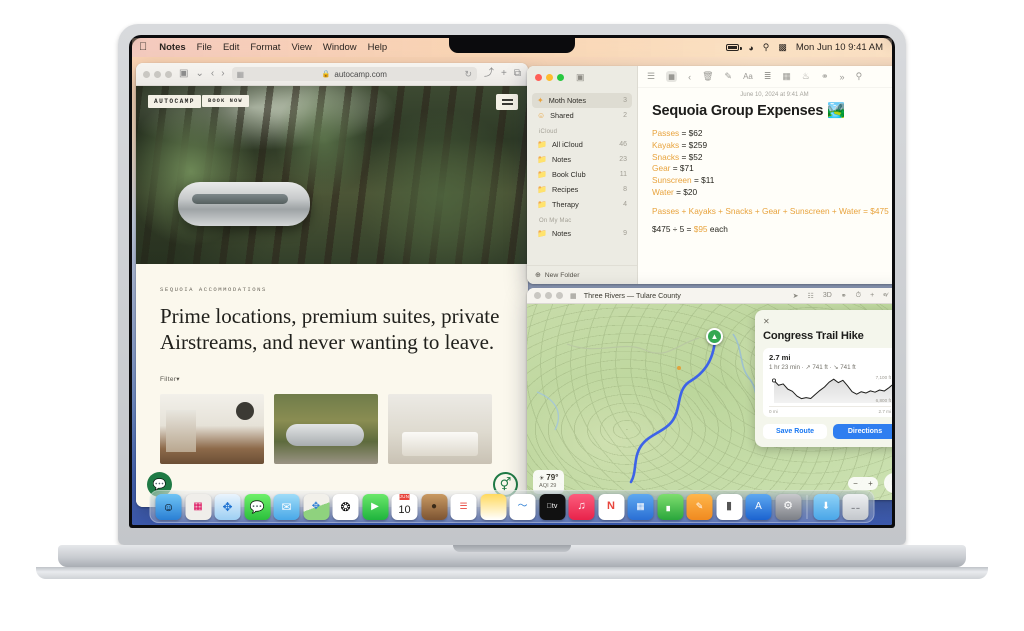 This screenshot has width=1024, height=631. I want to click on dock-item-maps: ✥, so click(316, 506).